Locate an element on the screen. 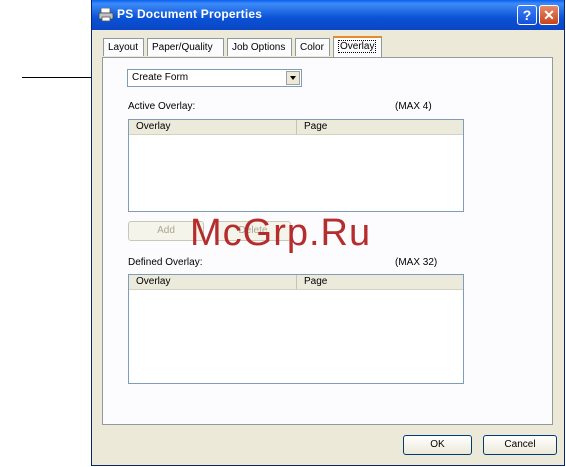 This screenshot has width=566, height=467. tab-paper-quality: Paper/Quality is located at coordinates (185, 47).